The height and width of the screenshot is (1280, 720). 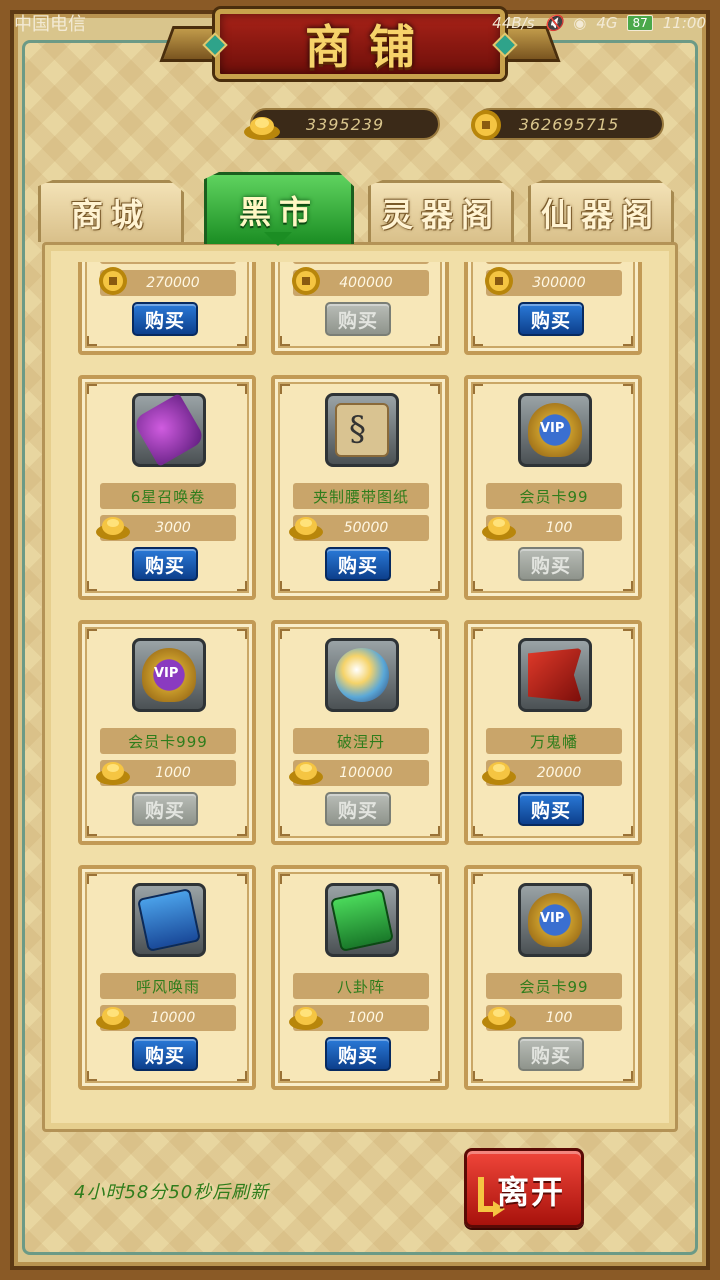 I want to click on item-name: 夹制腰带图纸, so click(x=361, y=496).